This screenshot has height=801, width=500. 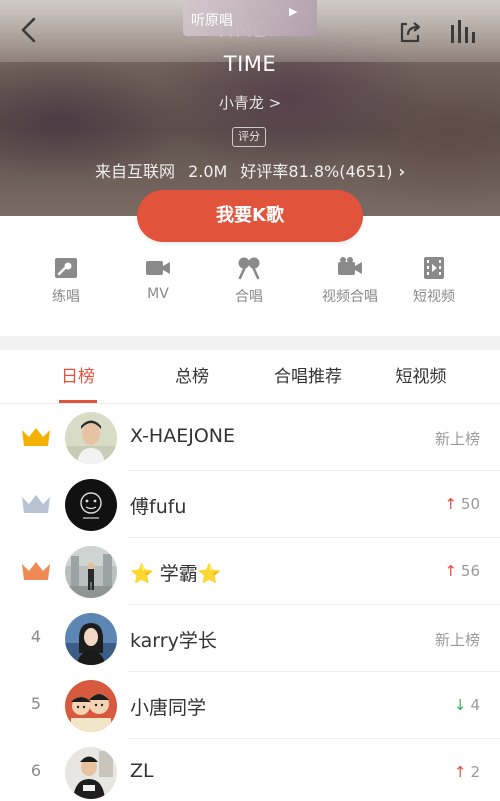 What do you see at coordinates (36, 703) in the screenshot?
I see `rank-number: 5` at bounding box center [36, 703].